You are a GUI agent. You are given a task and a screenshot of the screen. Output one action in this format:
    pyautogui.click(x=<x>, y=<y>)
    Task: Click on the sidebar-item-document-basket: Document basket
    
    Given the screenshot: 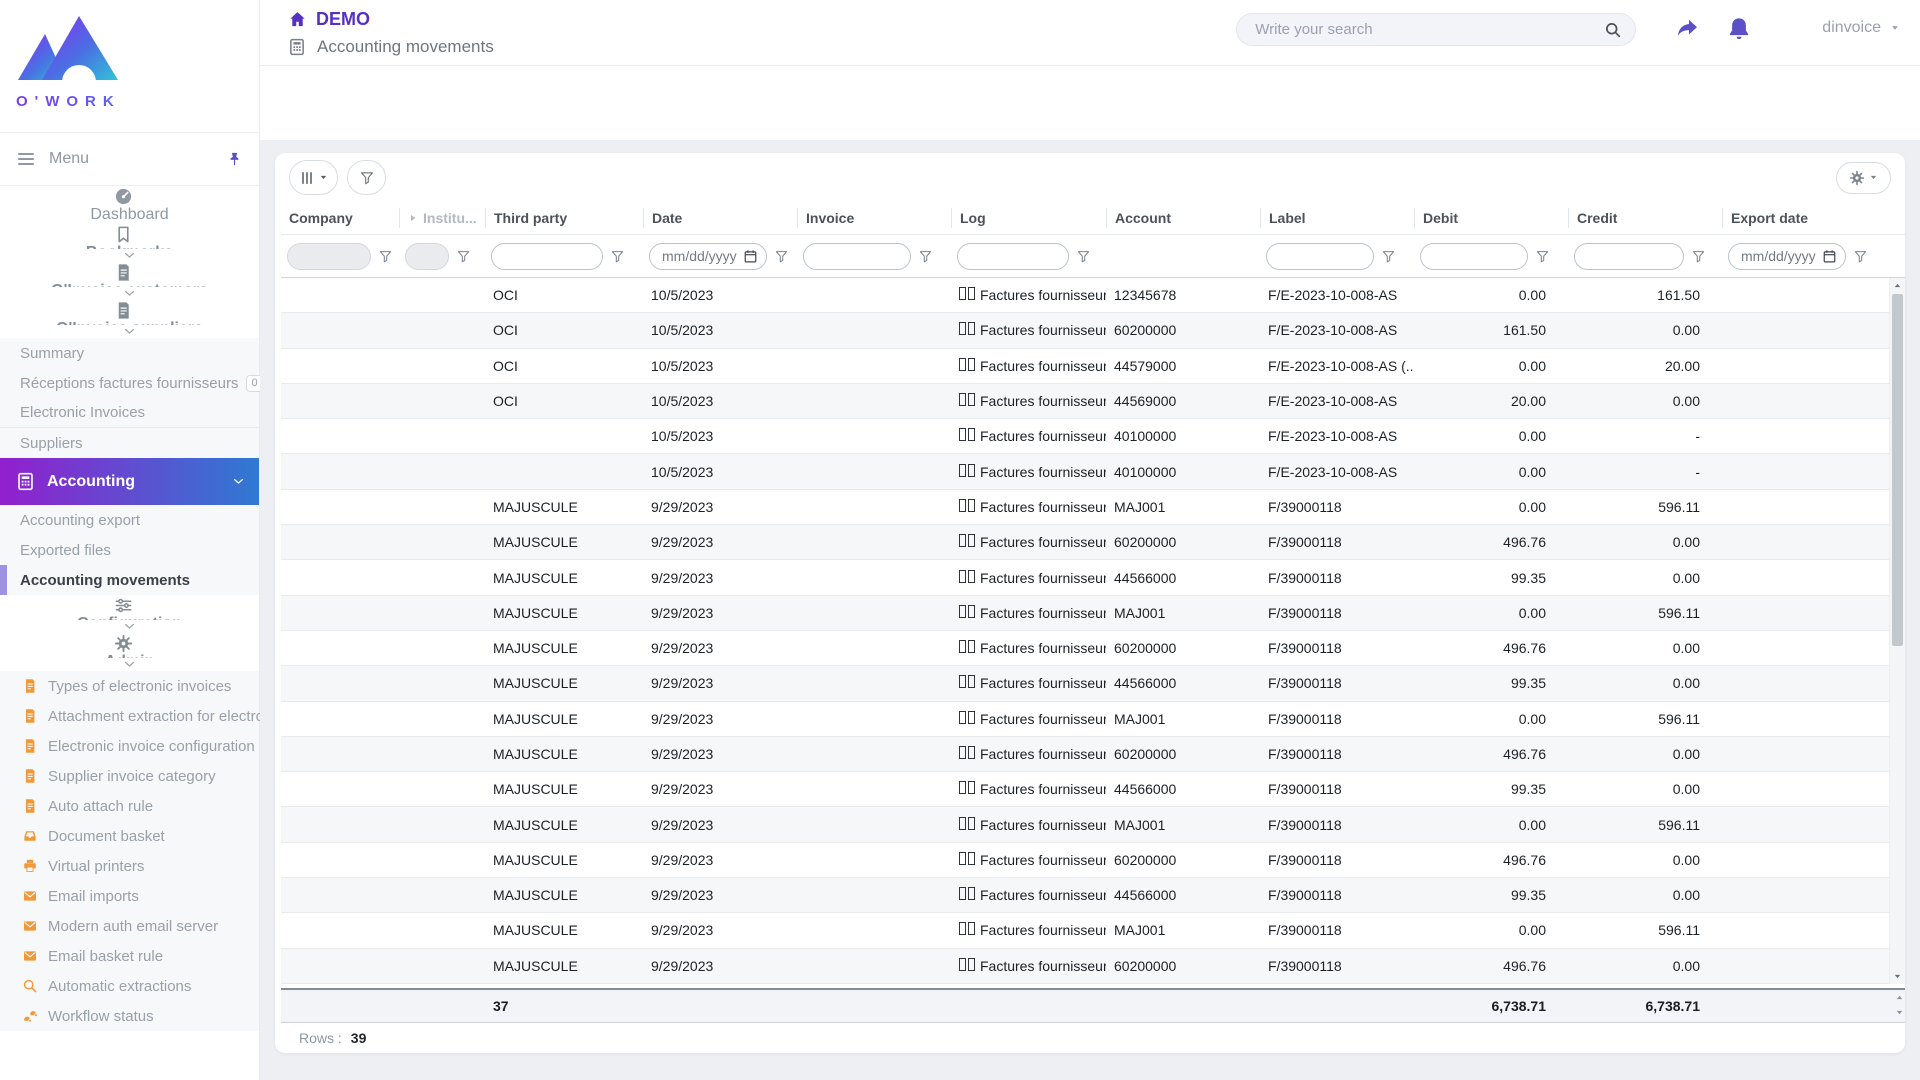 What is the action you would take?
    pyautogui.click(x=129, y=836)
    